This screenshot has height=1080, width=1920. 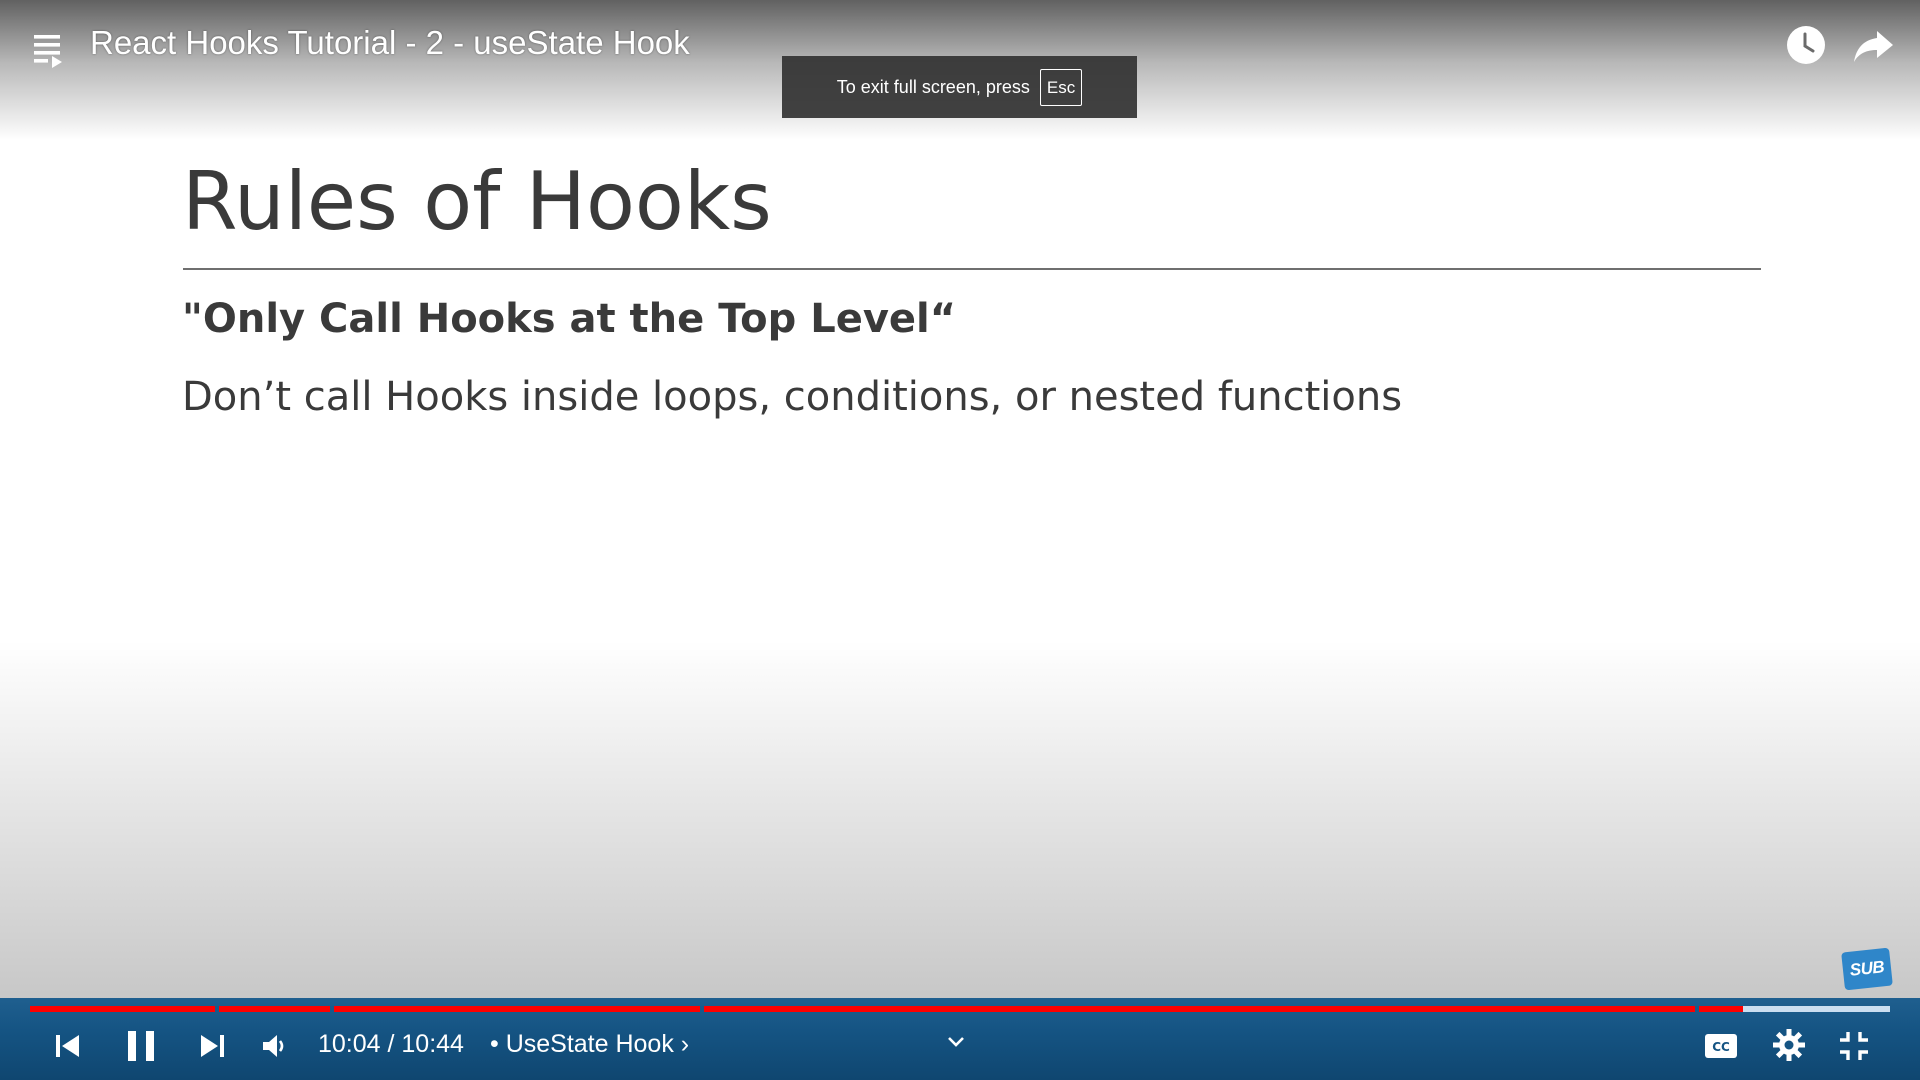 What do you see at coordinates (477, 201) in the screenshot?
I see `slide-title: Rules of Hooks` at bounding box center [477, 201].